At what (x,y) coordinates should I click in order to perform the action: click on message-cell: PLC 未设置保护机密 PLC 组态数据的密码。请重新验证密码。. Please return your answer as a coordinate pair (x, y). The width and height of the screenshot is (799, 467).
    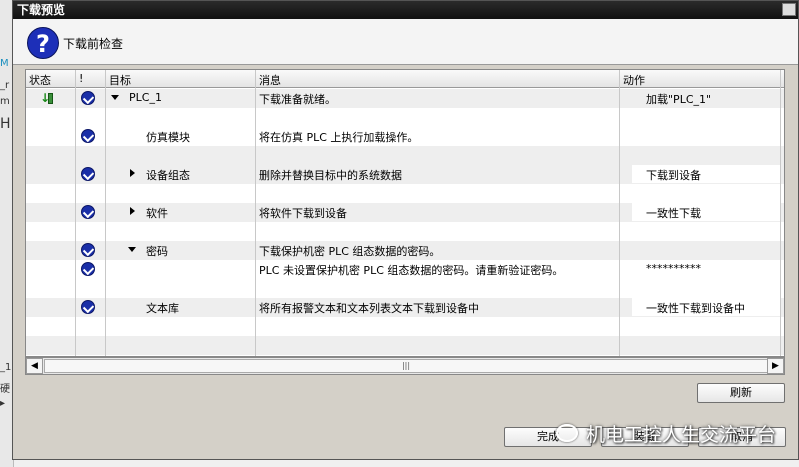
    Looking at the image, I should click on (411, 270).